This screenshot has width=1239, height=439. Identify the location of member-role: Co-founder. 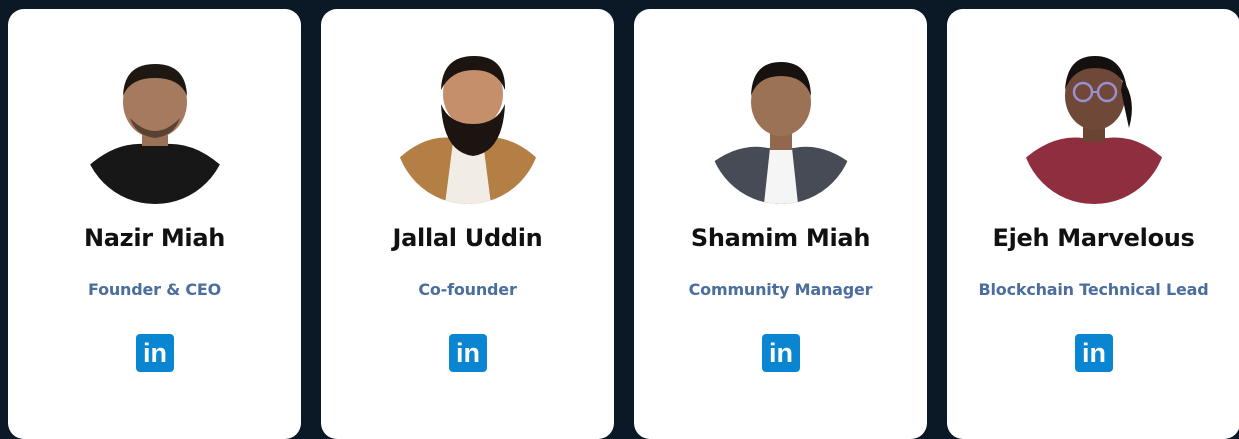
(467, 289).